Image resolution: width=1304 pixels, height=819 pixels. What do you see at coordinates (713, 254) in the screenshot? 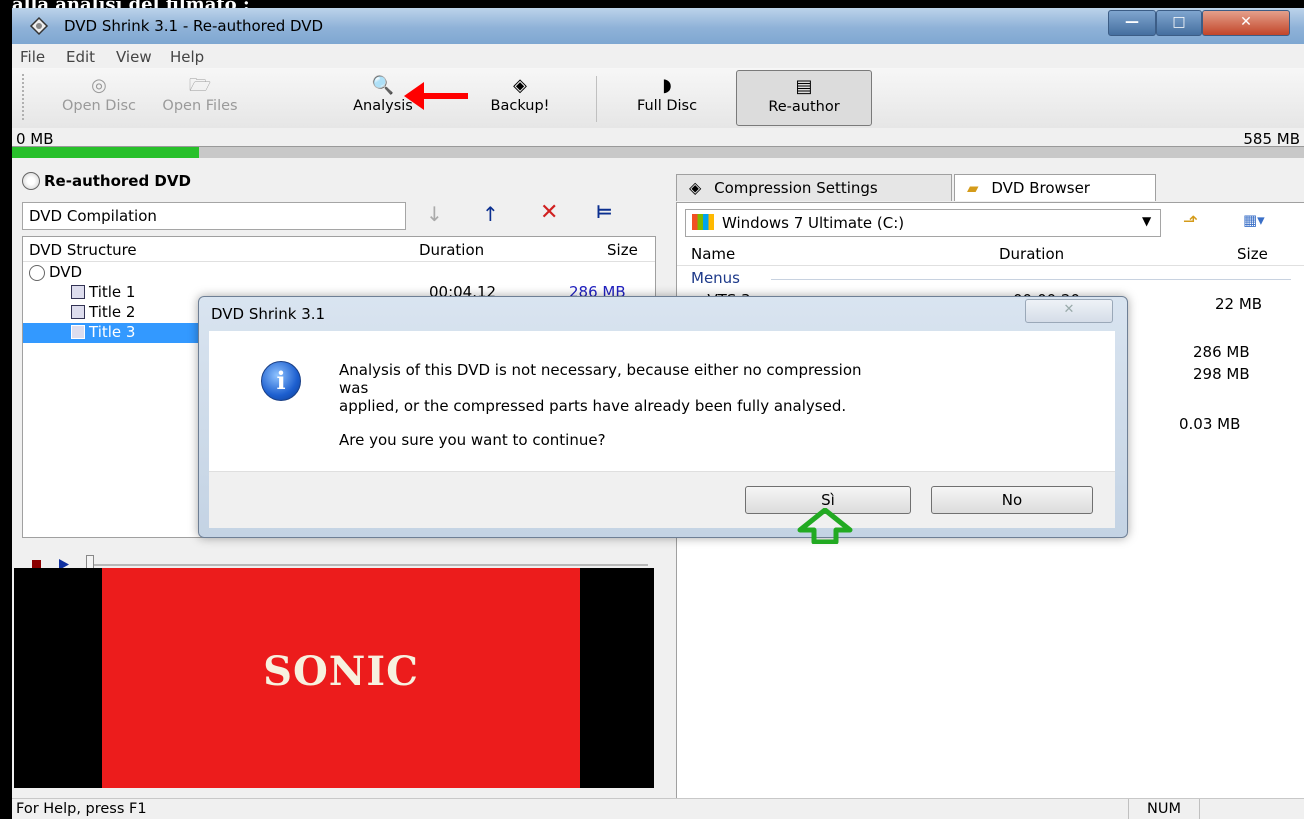
I see `col-name: Name` at bounding box center [713, 254].